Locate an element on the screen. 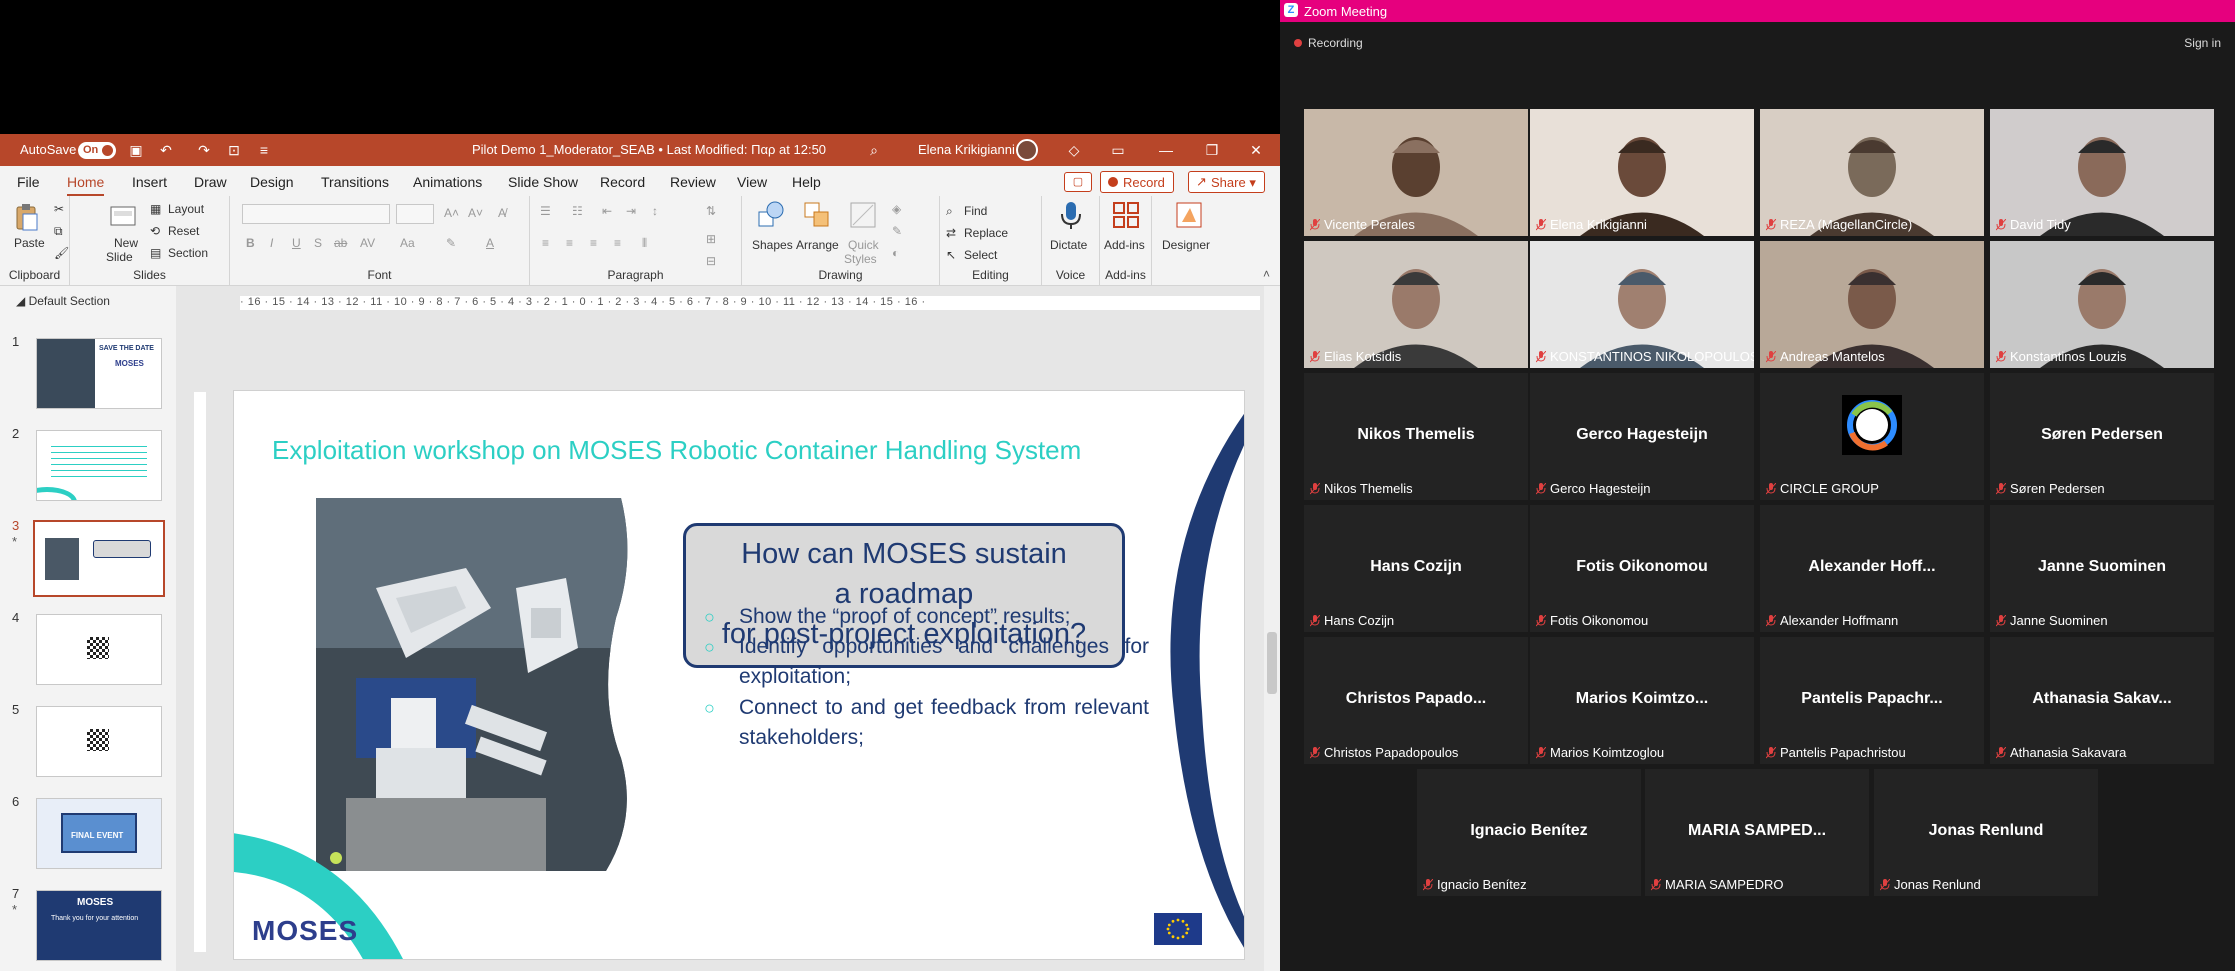 This screenshot has width=2235, height=971. new-slide-icon is located at coordinates (123, 217).